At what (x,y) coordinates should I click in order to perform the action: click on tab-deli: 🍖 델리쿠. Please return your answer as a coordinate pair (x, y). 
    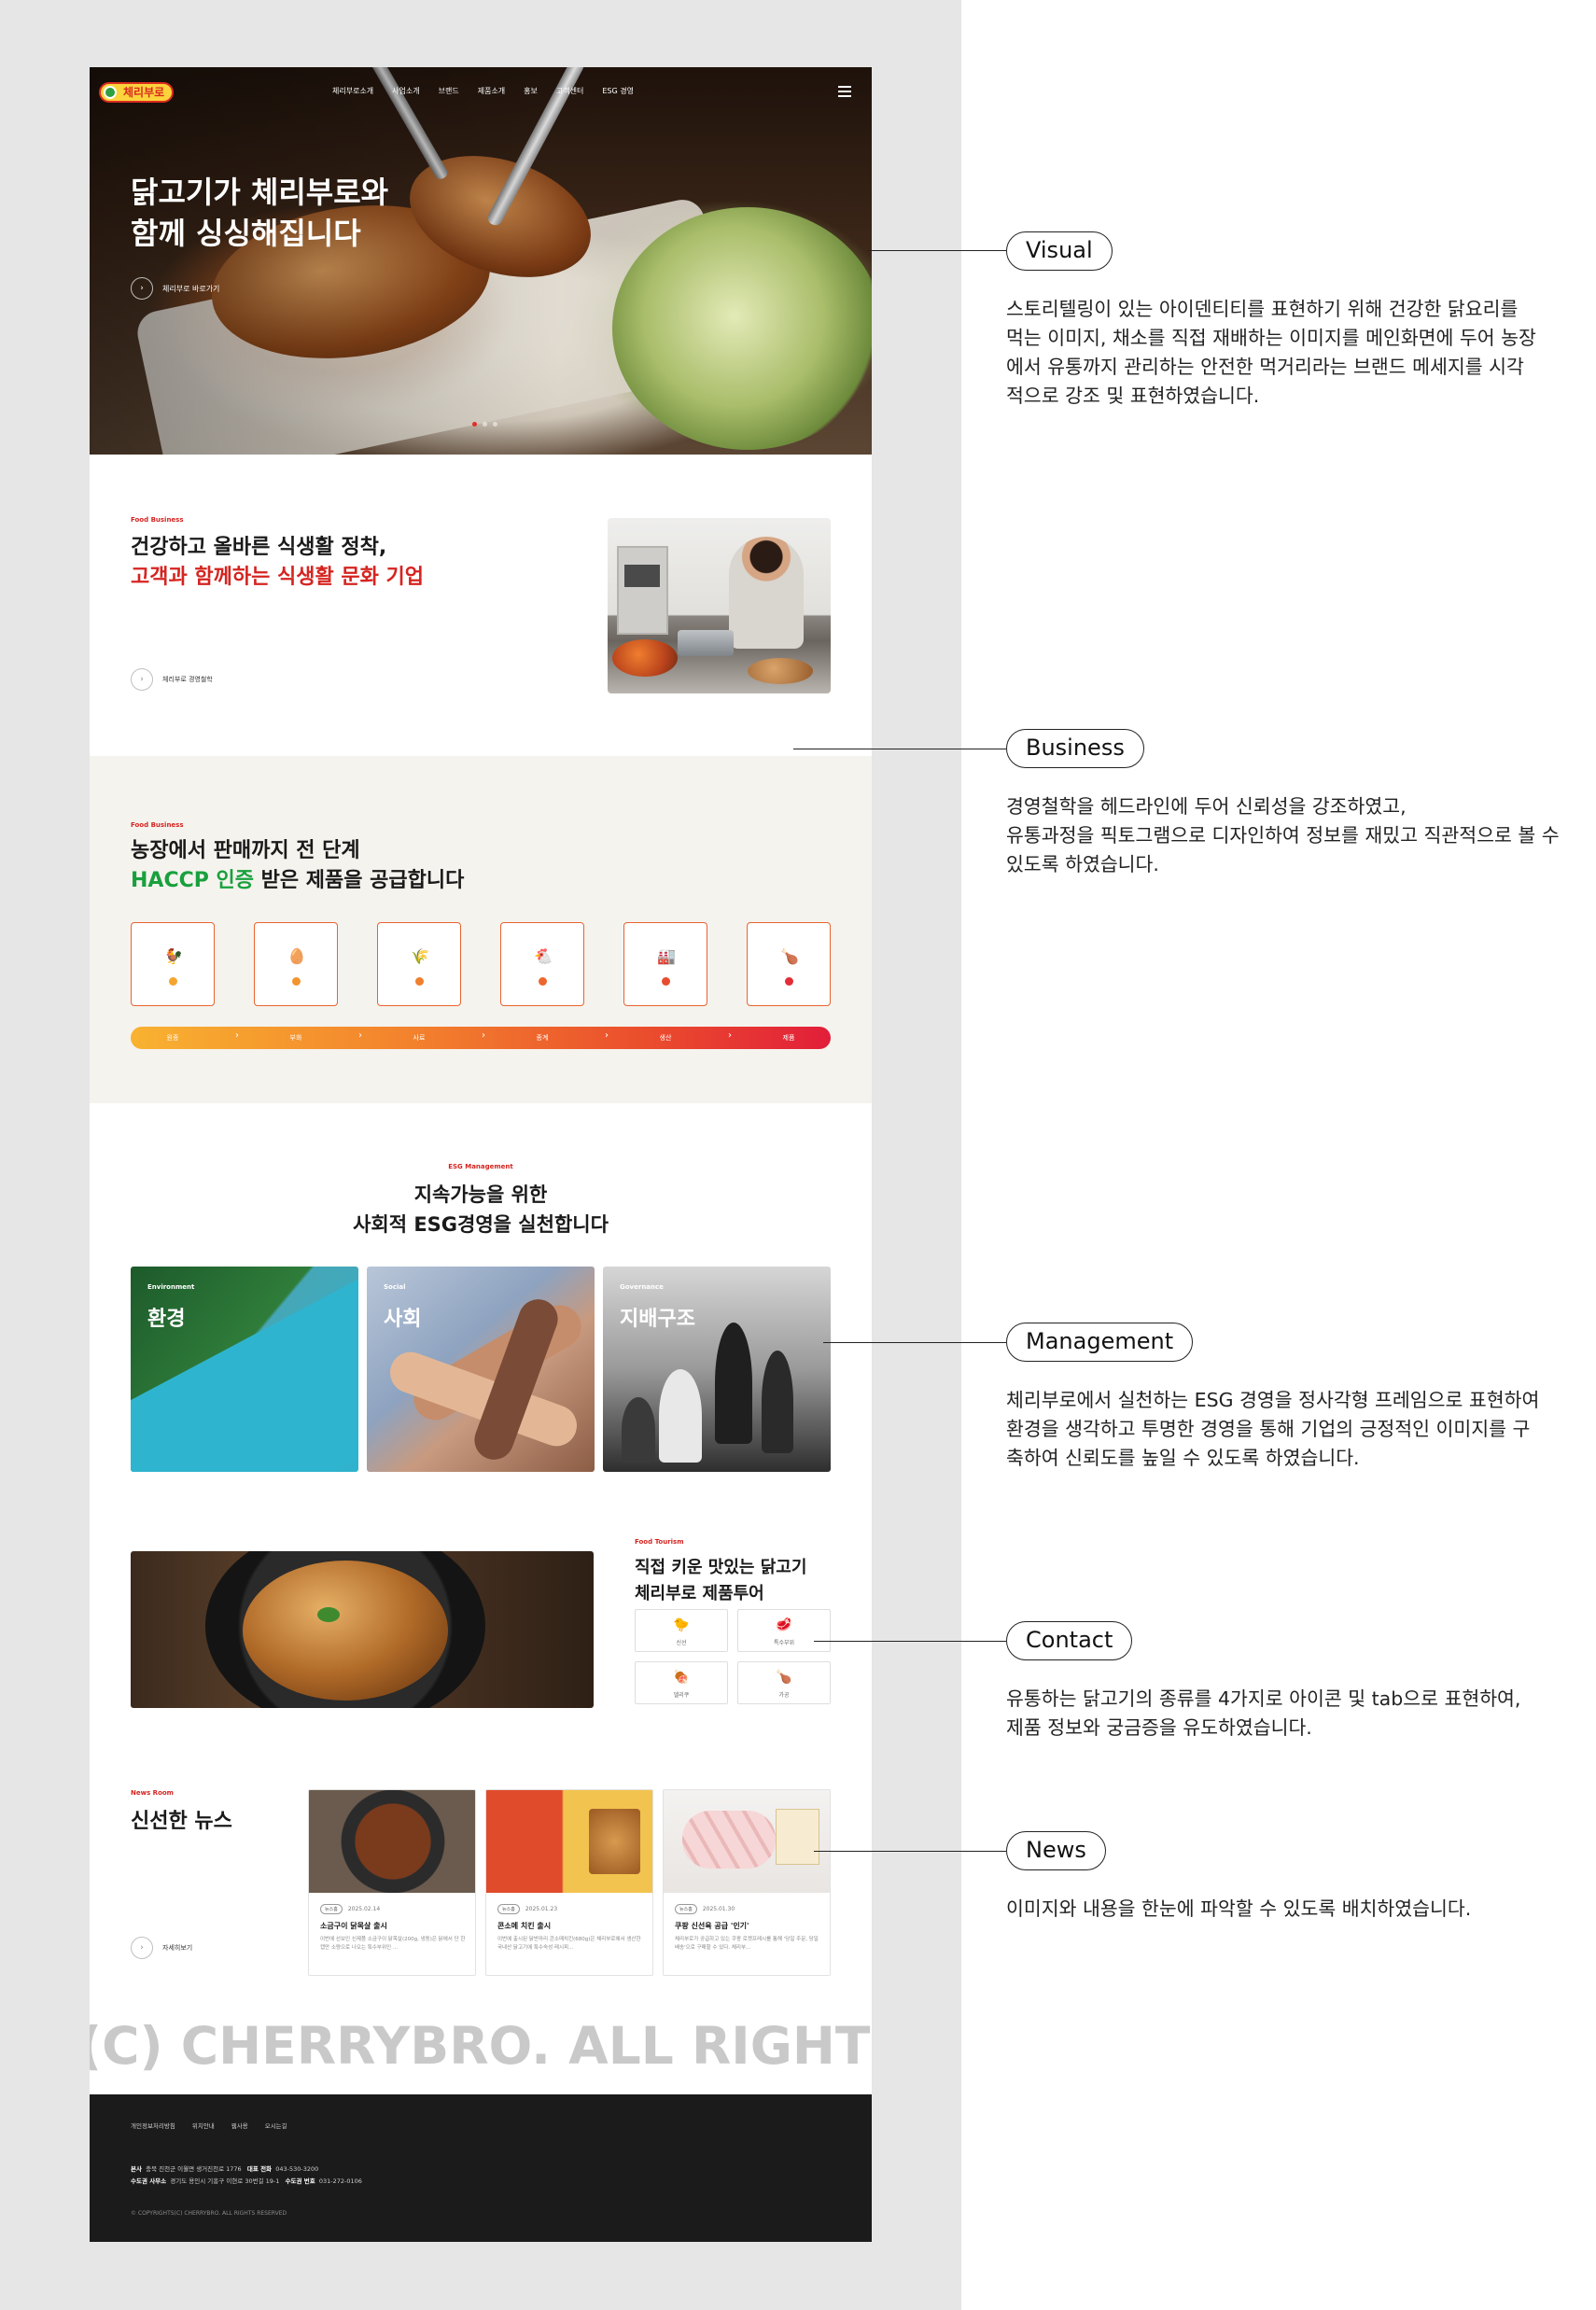
    Looking at the image, I should click on (681, 1682).